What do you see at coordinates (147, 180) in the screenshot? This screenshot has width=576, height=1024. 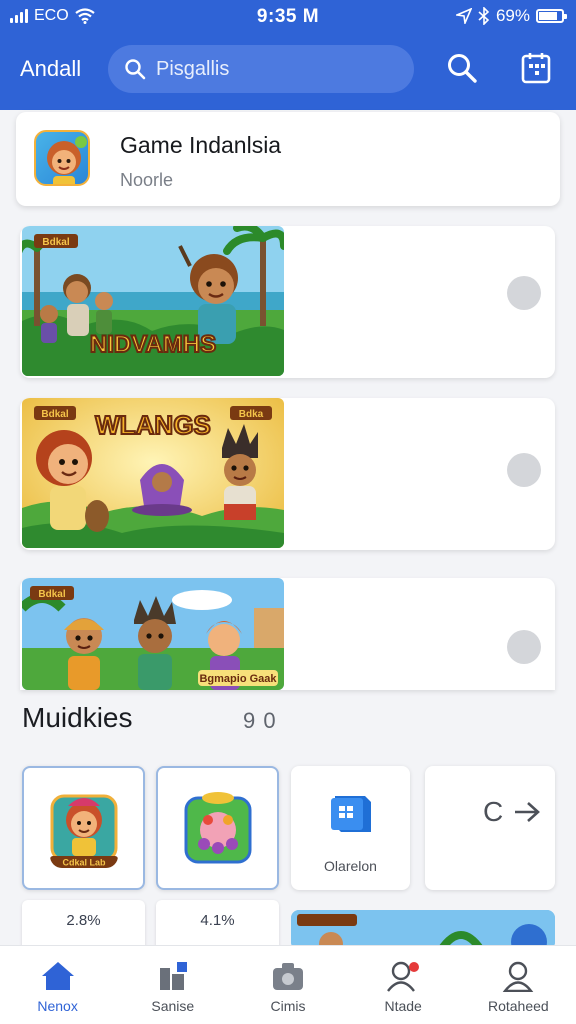 I see `featured-subtitle: Noorle` at bounding box center [147, 180].